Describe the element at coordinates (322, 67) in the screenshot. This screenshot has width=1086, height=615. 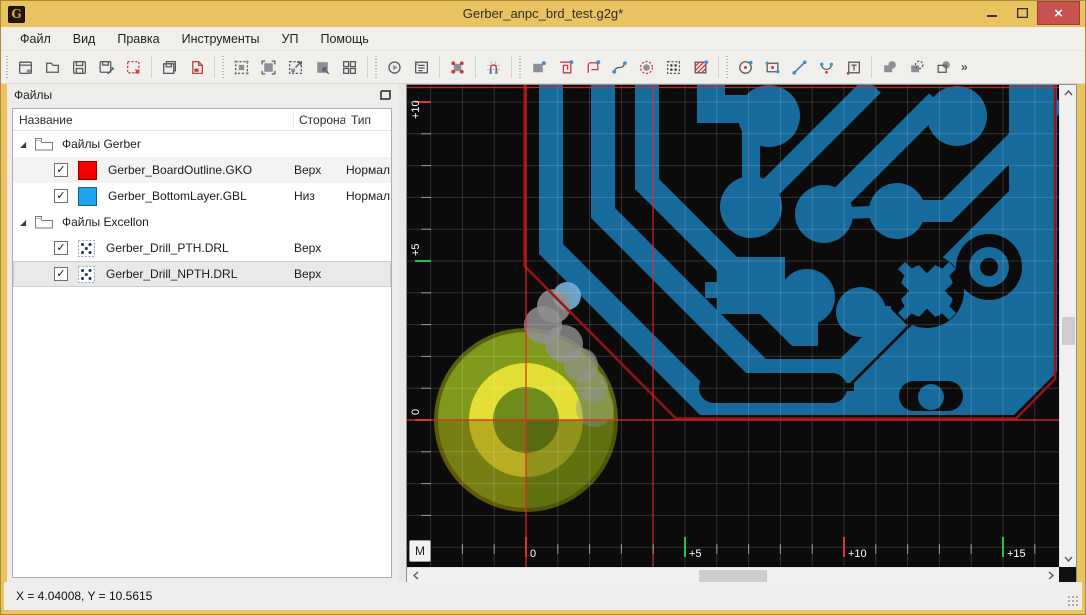
I see `zoom-in-selection-button` at that location.